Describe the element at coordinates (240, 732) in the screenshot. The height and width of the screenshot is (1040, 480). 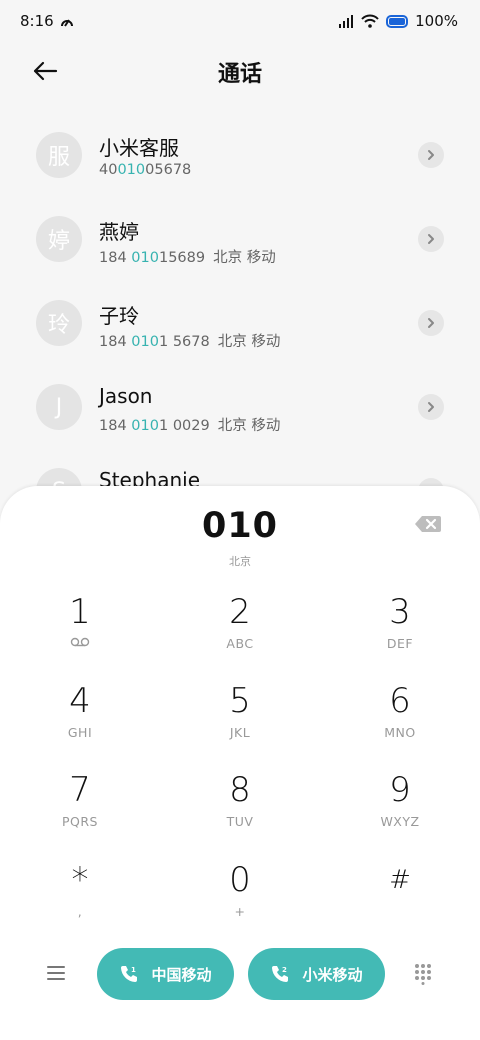
I see `key-letters: JKL` at that location.